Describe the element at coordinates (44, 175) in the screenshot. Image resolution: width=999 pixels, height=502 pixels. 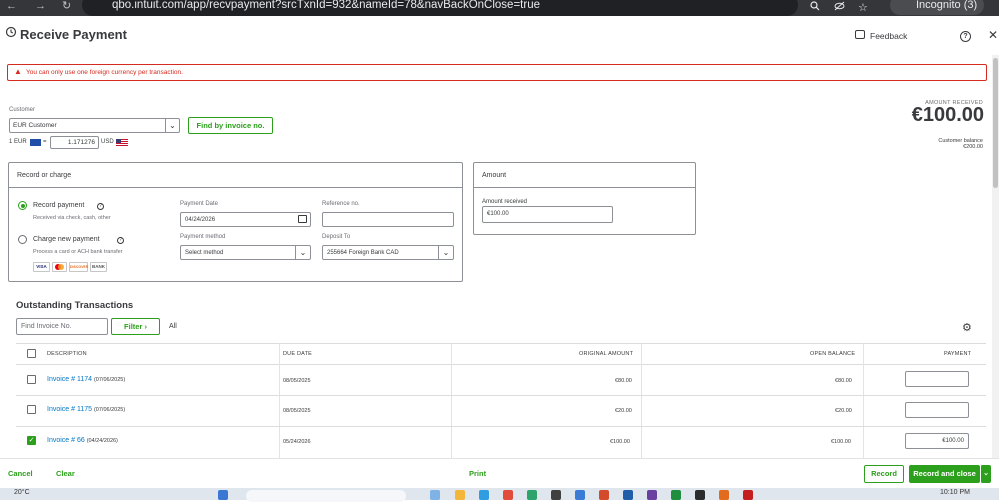
I see `panel-title-record: Record or charge` at that location.